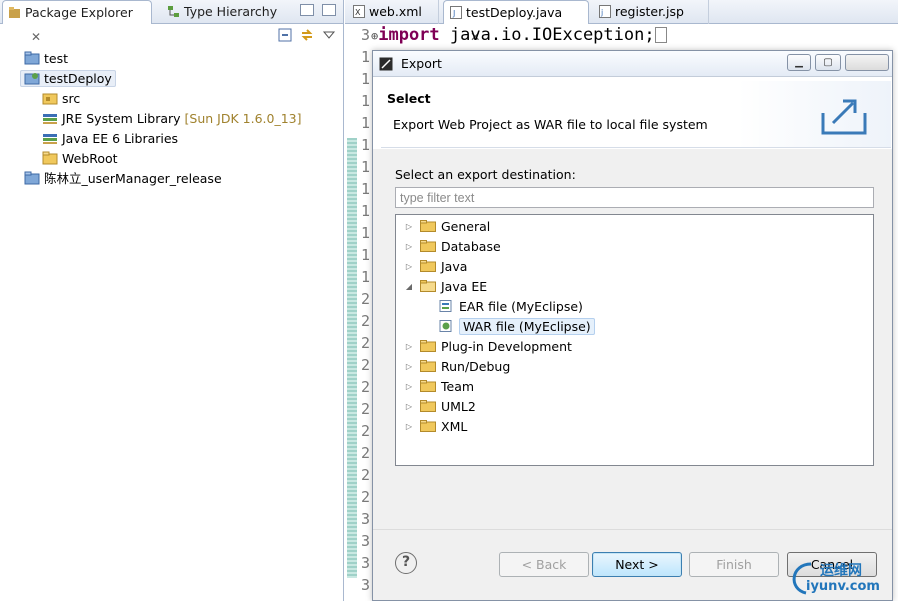 The image size is (898, 601). Describe the element at coordinates (452, 247) in the screenshot. I see `tree-node-database: ▷ Database` at that location.